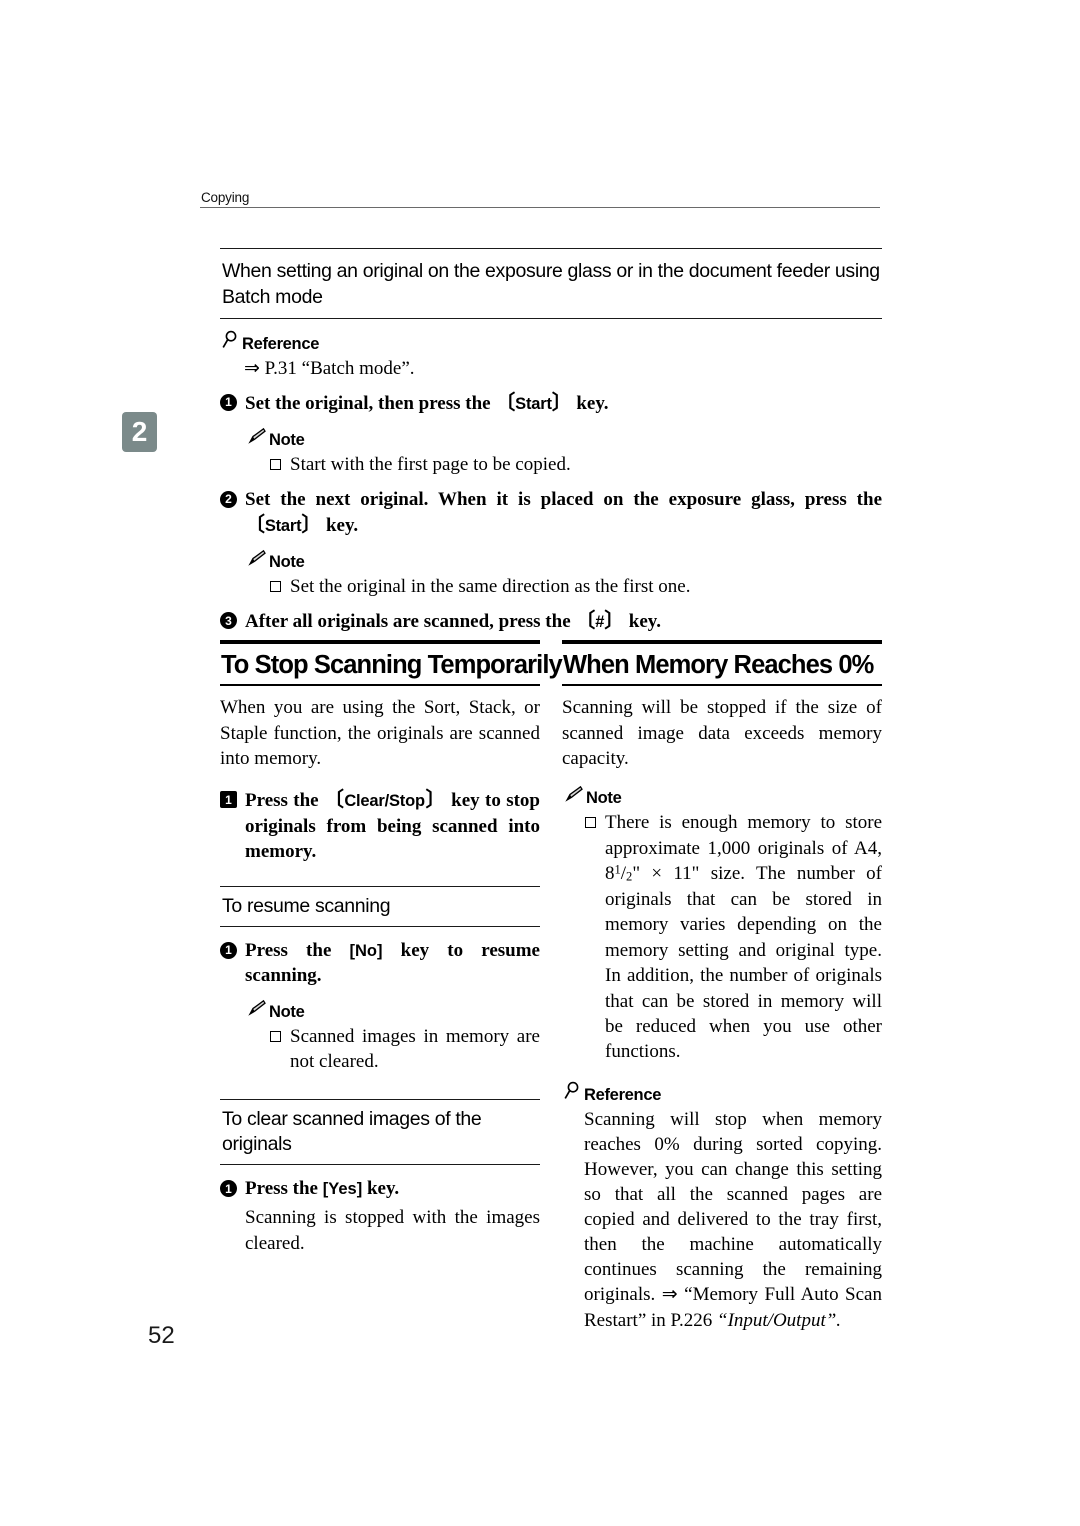  I want to click on note-callout-2-header: Note, so click(564, 560).